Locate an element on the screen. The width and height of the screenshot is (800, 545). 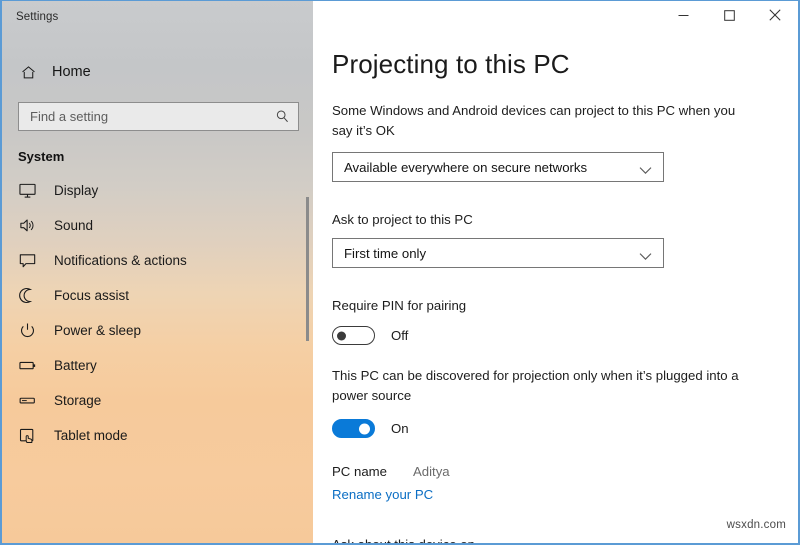
sidebar-item-label: Battery is located at coordinates (75, 365).